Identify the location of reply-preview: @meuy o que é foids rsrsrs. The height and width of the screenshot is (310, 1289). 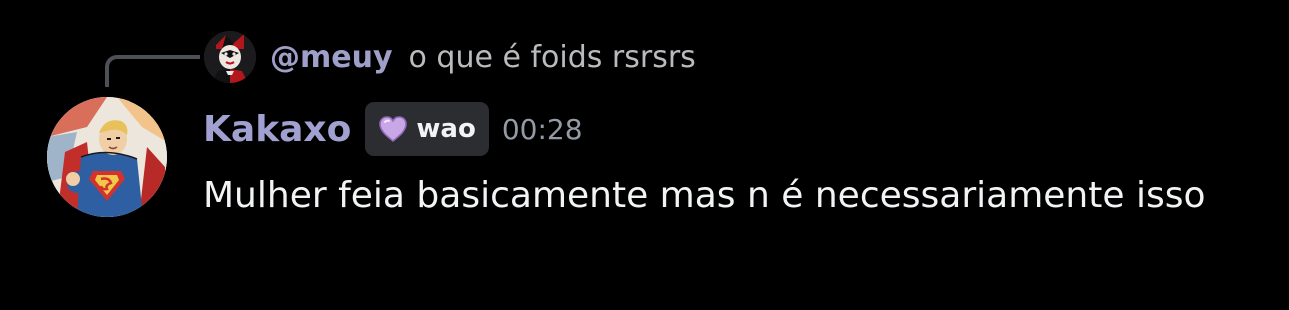
(450, 57).